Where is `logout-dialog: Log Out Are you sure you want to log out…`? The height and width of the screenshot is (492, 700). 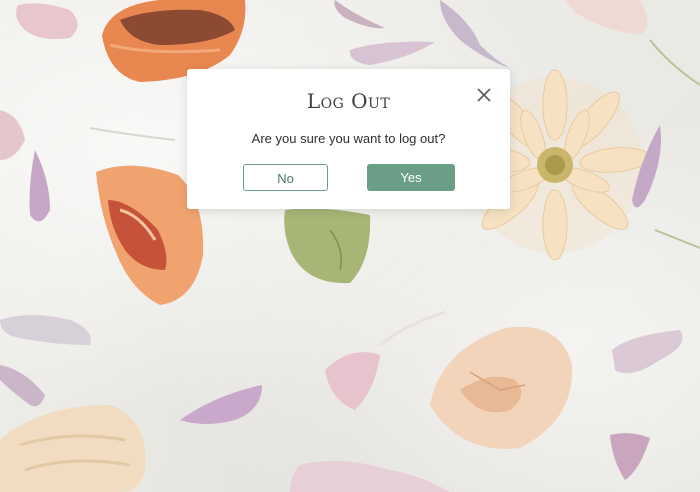 logout-dialog: Log Out Are you sure you want to log out… is located at coordinates (348, 139).